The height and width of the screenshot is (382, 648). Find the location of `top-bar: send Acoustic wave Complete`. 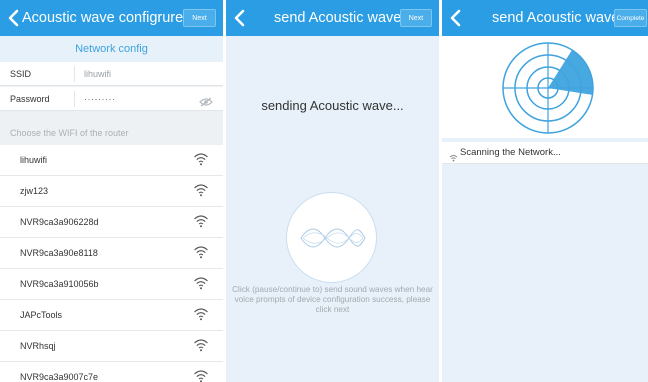

top-bar: send Acoustic wave Complete is located at coordinates (545, 18).